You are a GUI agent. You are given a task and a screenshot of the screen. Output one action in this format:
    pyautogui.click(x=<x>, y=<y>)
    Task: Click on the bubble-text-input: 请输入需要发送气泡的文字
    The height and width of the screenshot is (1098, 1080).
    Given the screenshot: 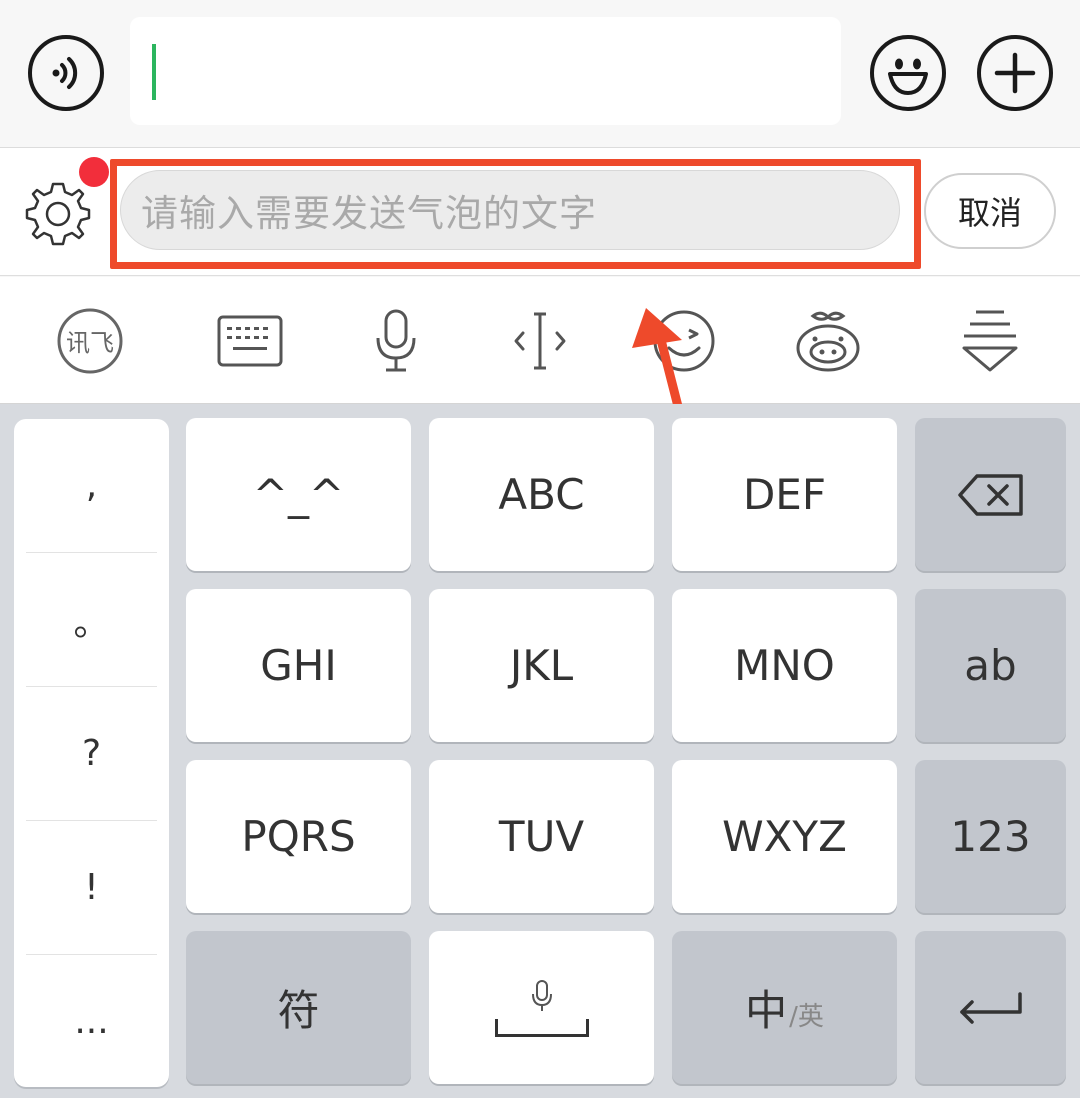 What is the action you would take?
    pyautogui.click(x=510, y=210)
    